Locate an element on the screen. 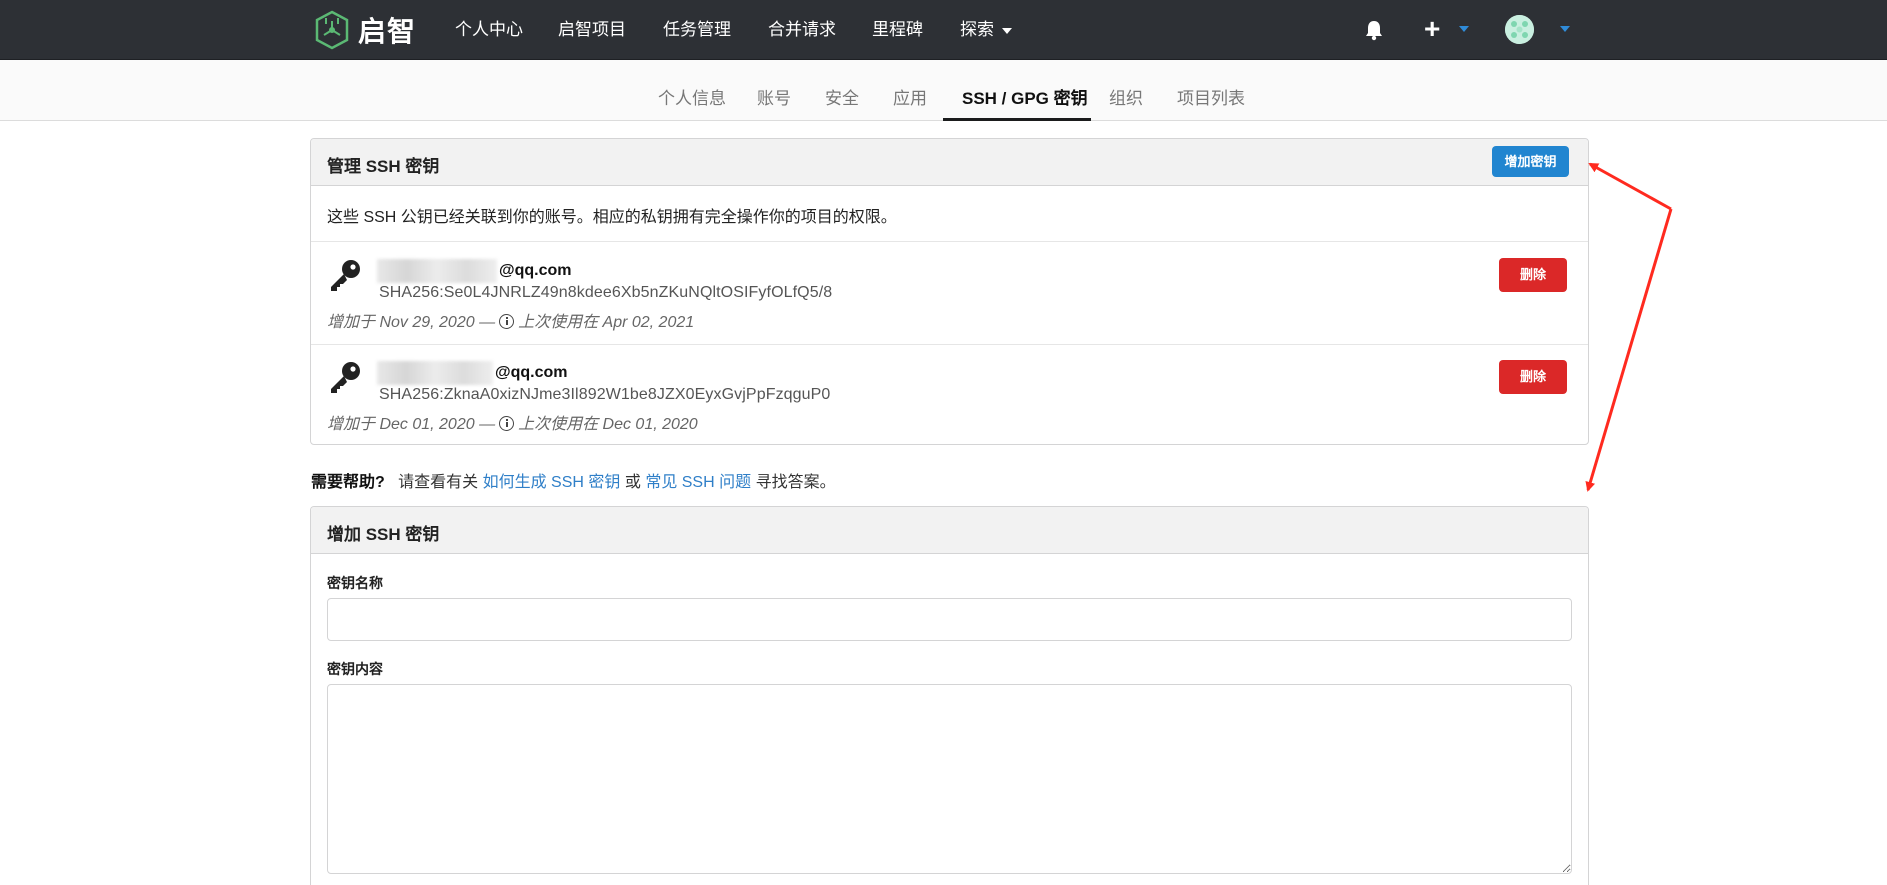 The width and height of the screenshot is (1887, 885). tab-organizations: 组织 is located at coordinates (1126, 99).